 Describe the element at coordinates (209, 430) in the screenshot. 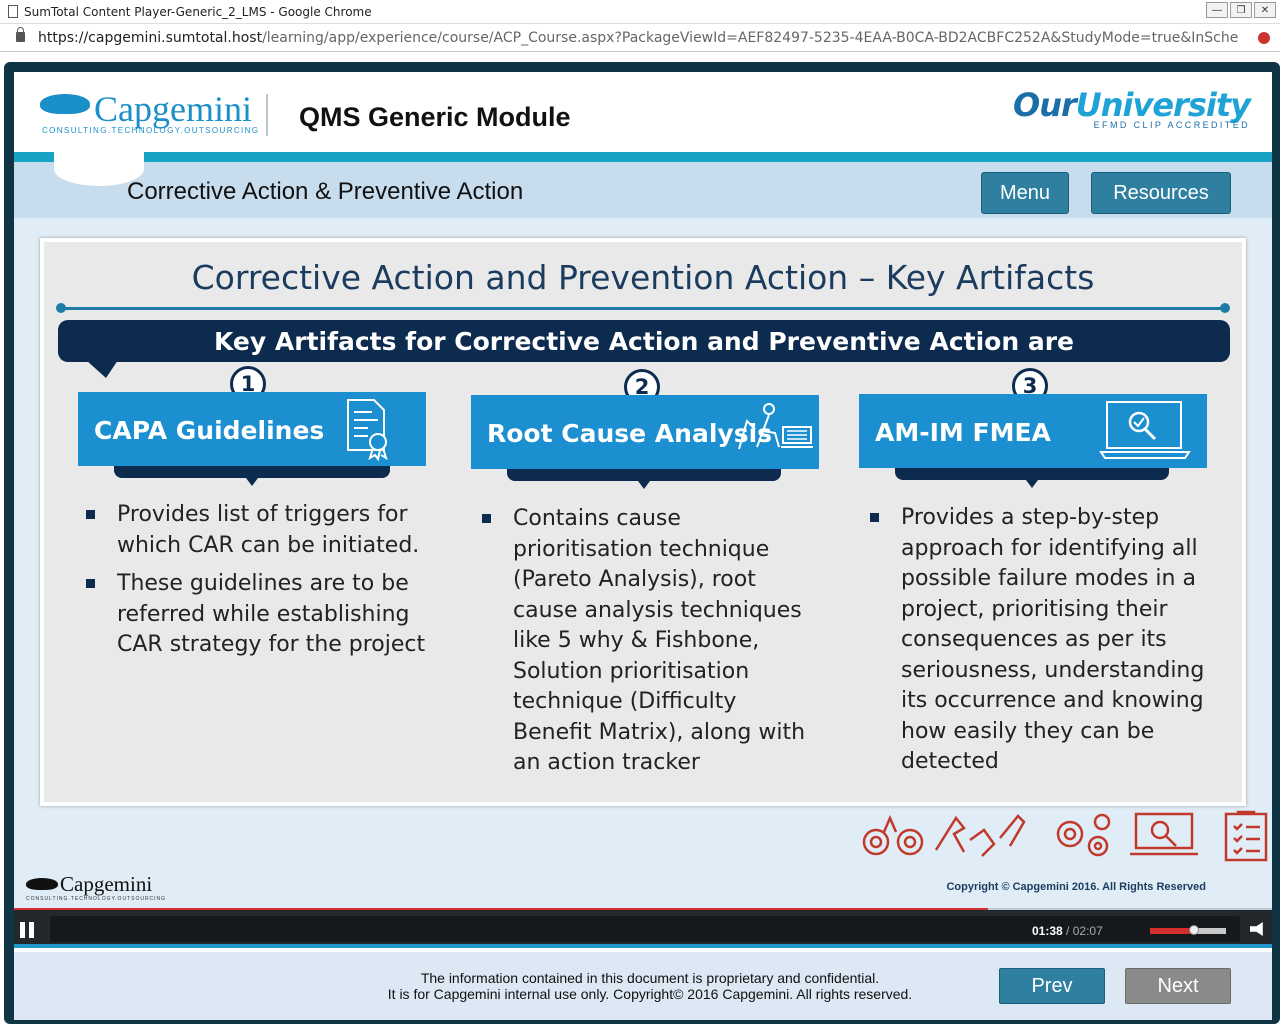

I see `capa-guidelines-heading: CAPA Guidelines` at that location.